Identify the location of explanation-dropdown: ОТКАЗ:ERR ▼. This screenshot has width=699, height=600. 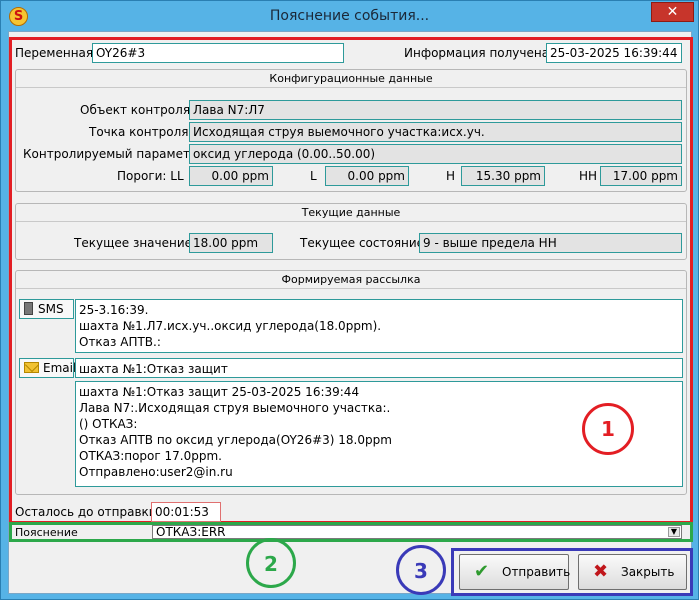
(417, 532).